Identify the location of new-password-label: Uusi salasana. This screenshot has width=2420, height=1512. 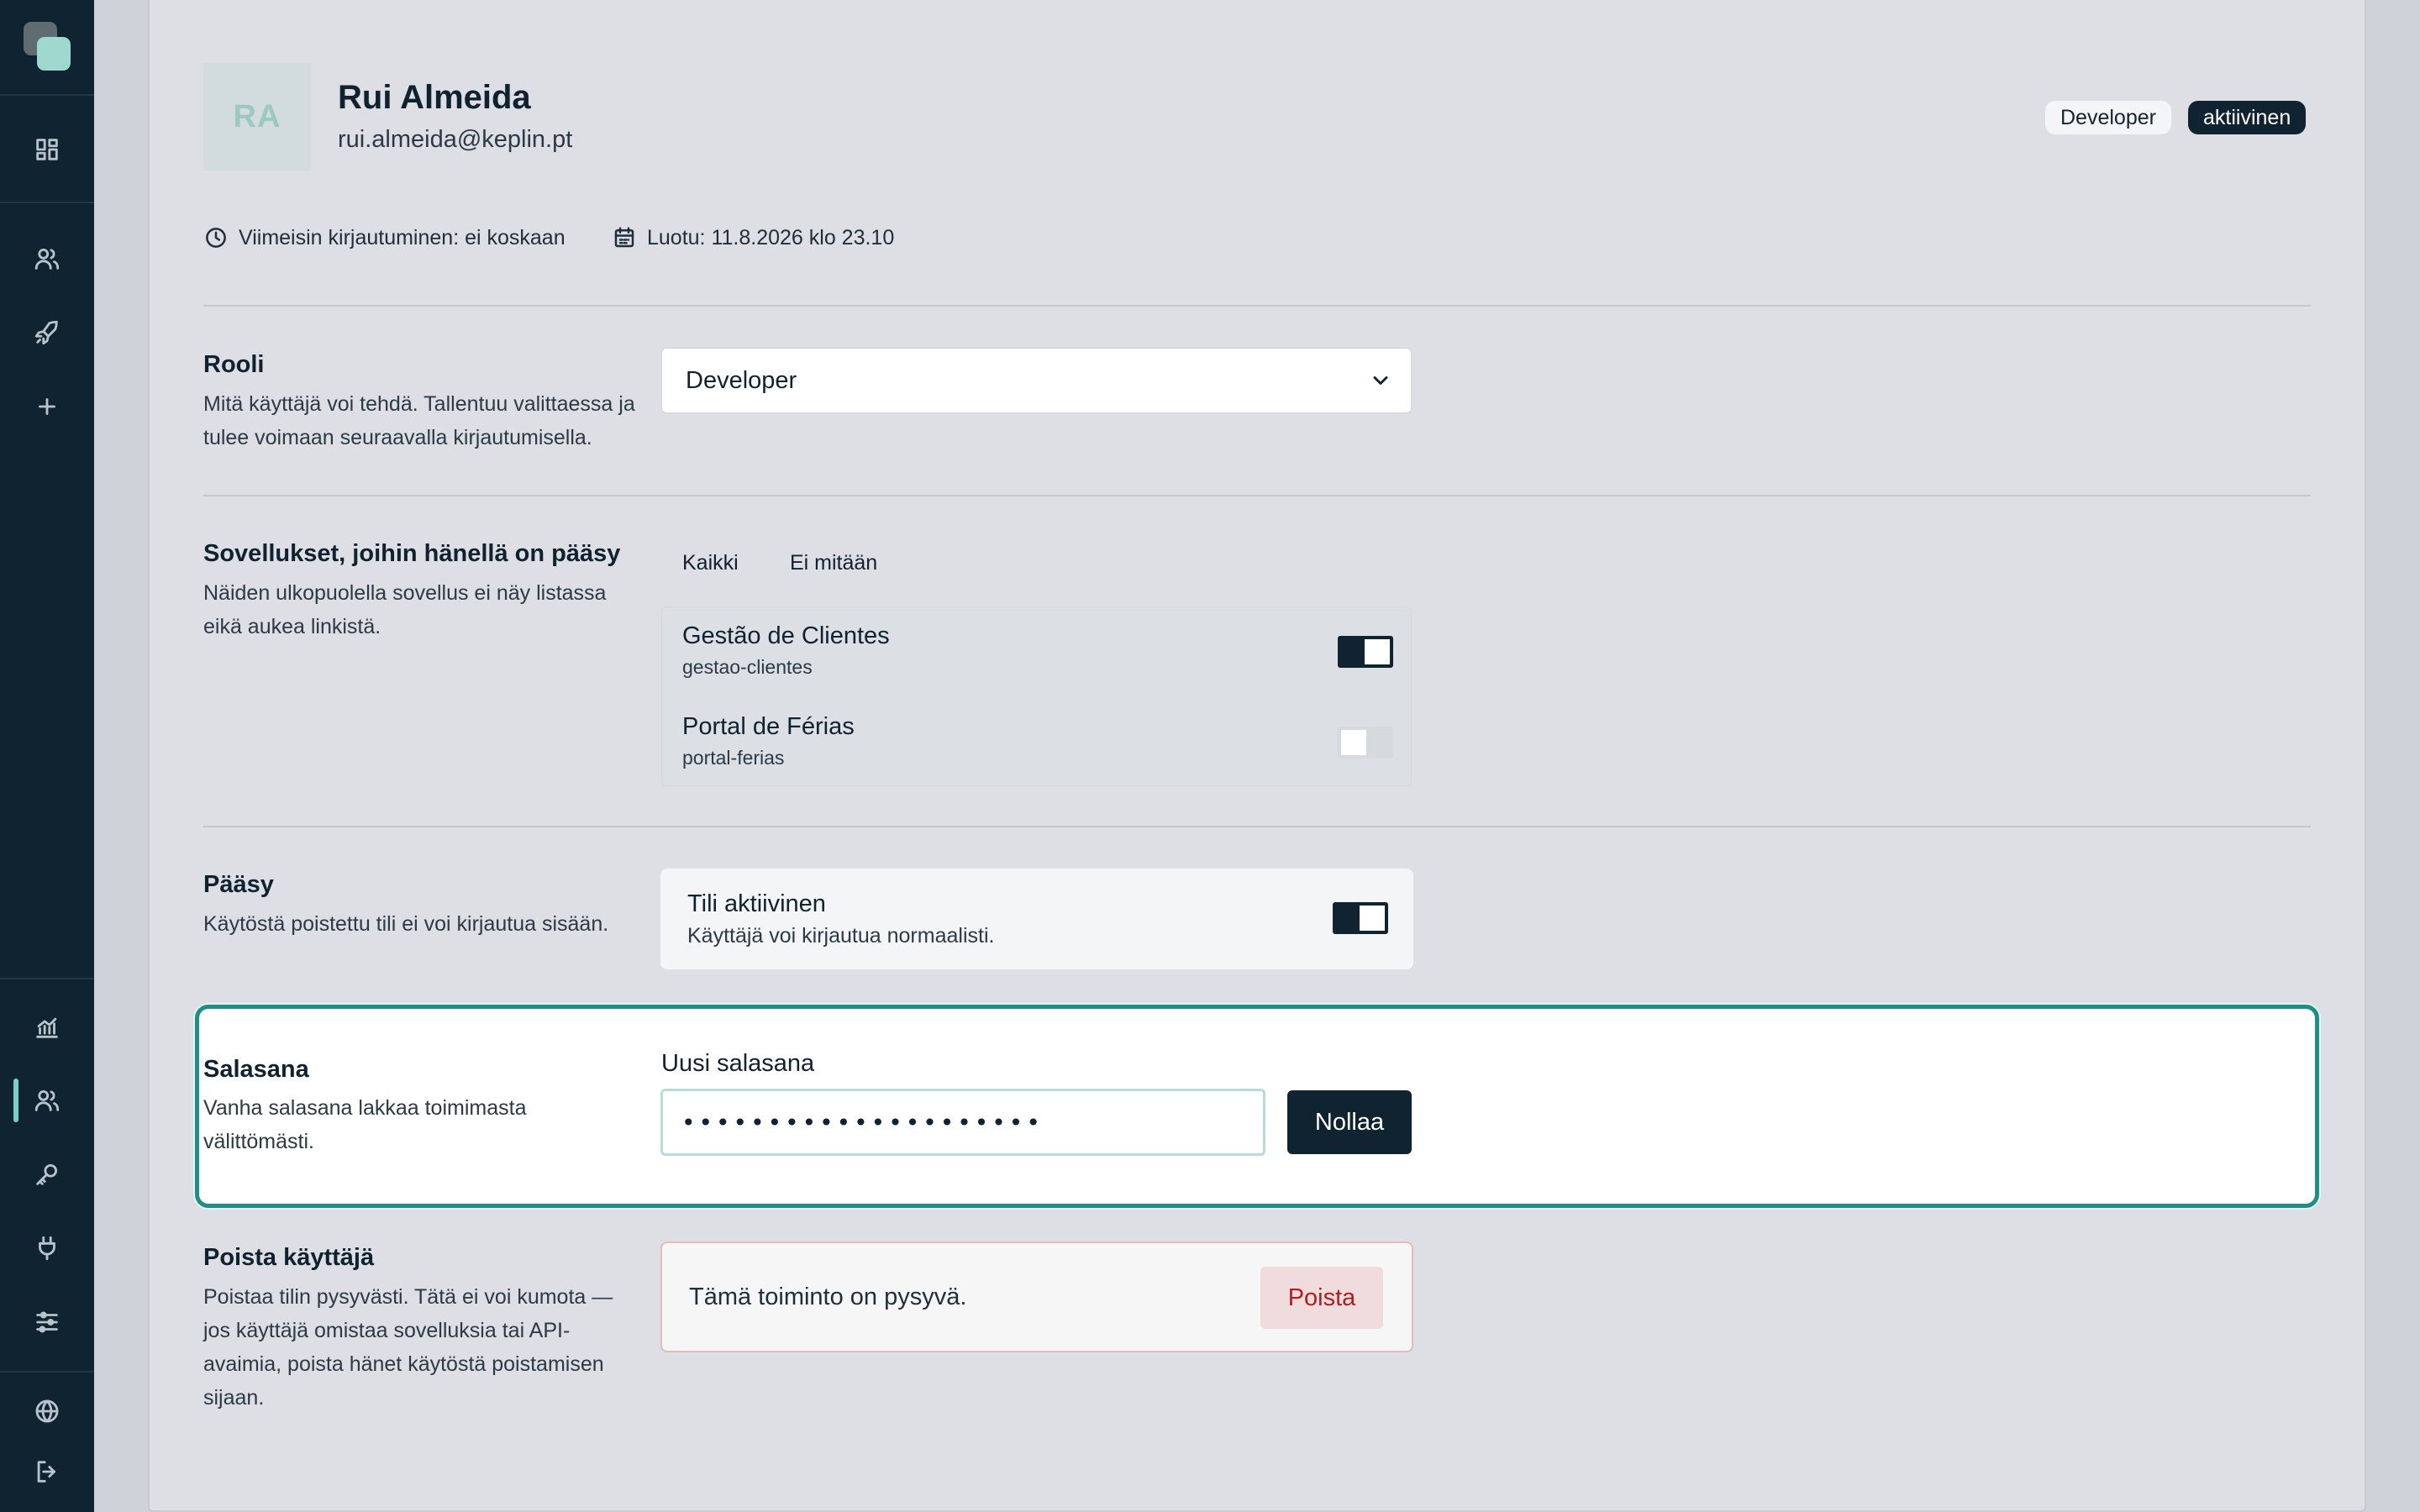
(738, 1063).